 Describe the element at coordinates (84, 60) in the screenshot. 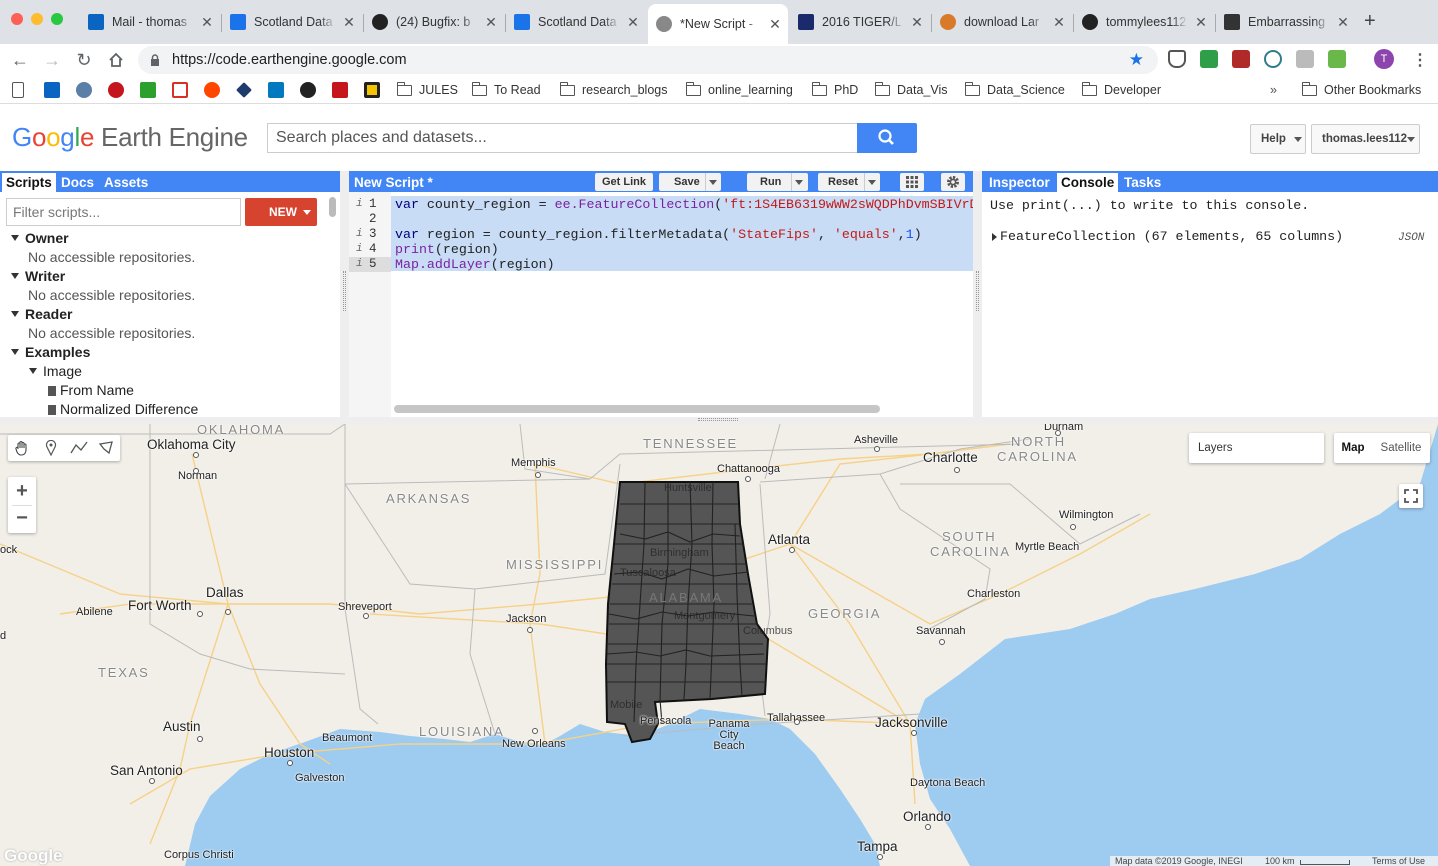

I see `reload-button: ↻` at that location.